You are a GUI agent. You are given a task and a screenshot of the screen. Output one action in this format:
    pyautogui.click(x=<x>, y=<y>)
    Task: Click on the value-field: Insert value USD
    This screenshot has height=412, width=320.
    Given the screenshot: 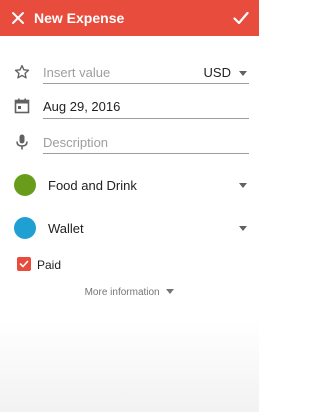 What is the action you would take?
    pyautogui.click(x=129, y=73)
    